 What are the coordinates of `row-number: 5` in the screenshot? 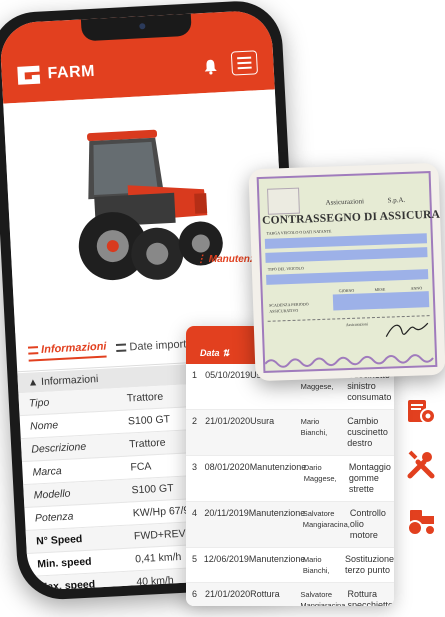 It's located at (195, 559).